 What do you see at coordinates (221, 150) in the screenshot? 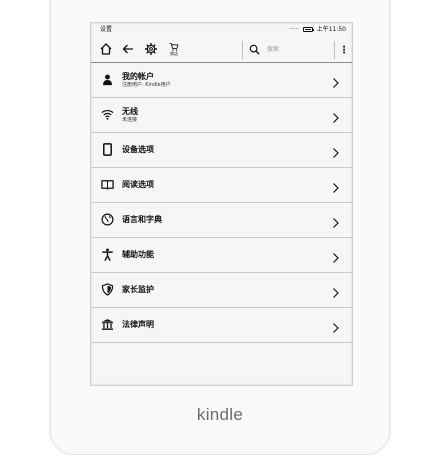
I see `settings-item-device-options: 设备选项` at bounding box center [221, 150].